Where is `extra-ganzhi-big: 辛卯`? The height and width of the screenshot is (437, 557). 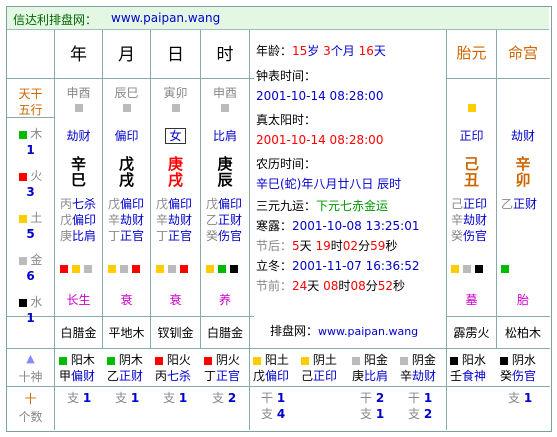
extra-ganzhi-big: 辛卯 is located at coordinates (523, 172).